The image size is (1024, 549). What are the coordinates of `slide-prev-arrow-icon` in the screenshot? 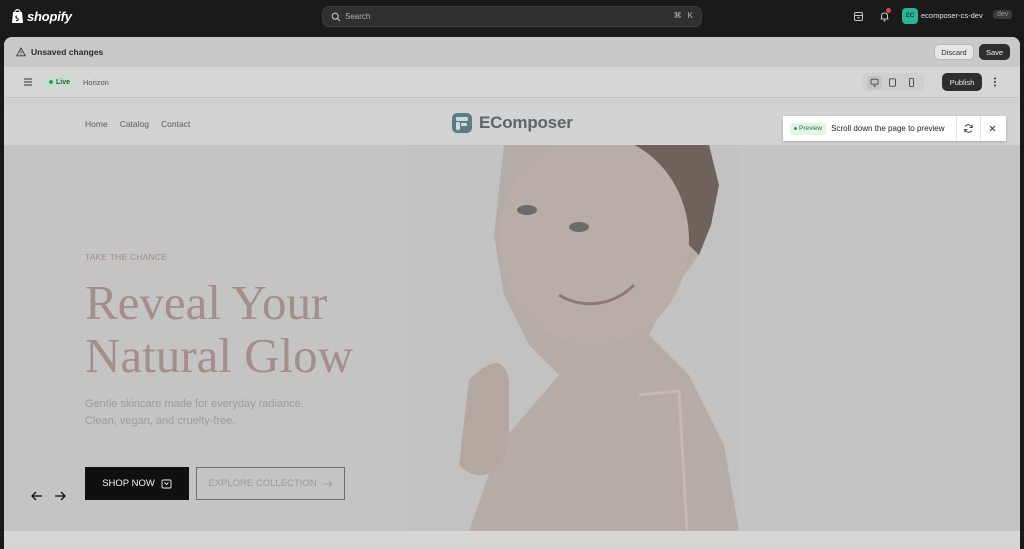 It's located at (37, 496).